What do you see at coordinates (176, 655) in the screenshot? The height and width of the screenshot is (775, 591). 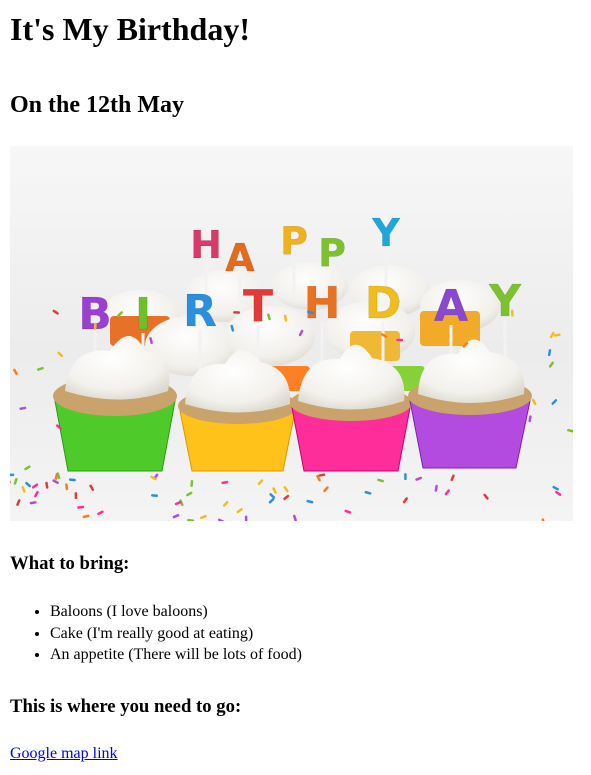 I see `list-item: An appetite (There will be lots of food)` at bounding box center [176, 655].